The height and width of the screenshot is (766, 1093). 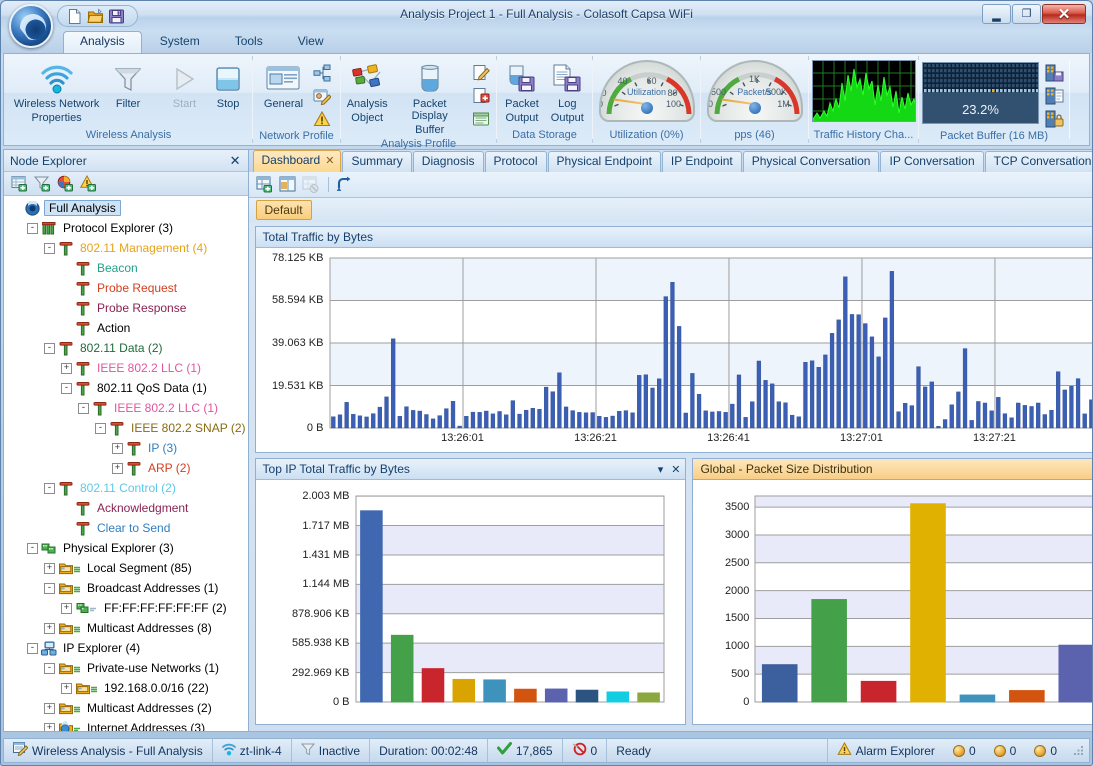 What do you see at coordinates (567, 93) in the screenshot?
I see `log-output-button: Log Output` at bounding box center [567, 93].